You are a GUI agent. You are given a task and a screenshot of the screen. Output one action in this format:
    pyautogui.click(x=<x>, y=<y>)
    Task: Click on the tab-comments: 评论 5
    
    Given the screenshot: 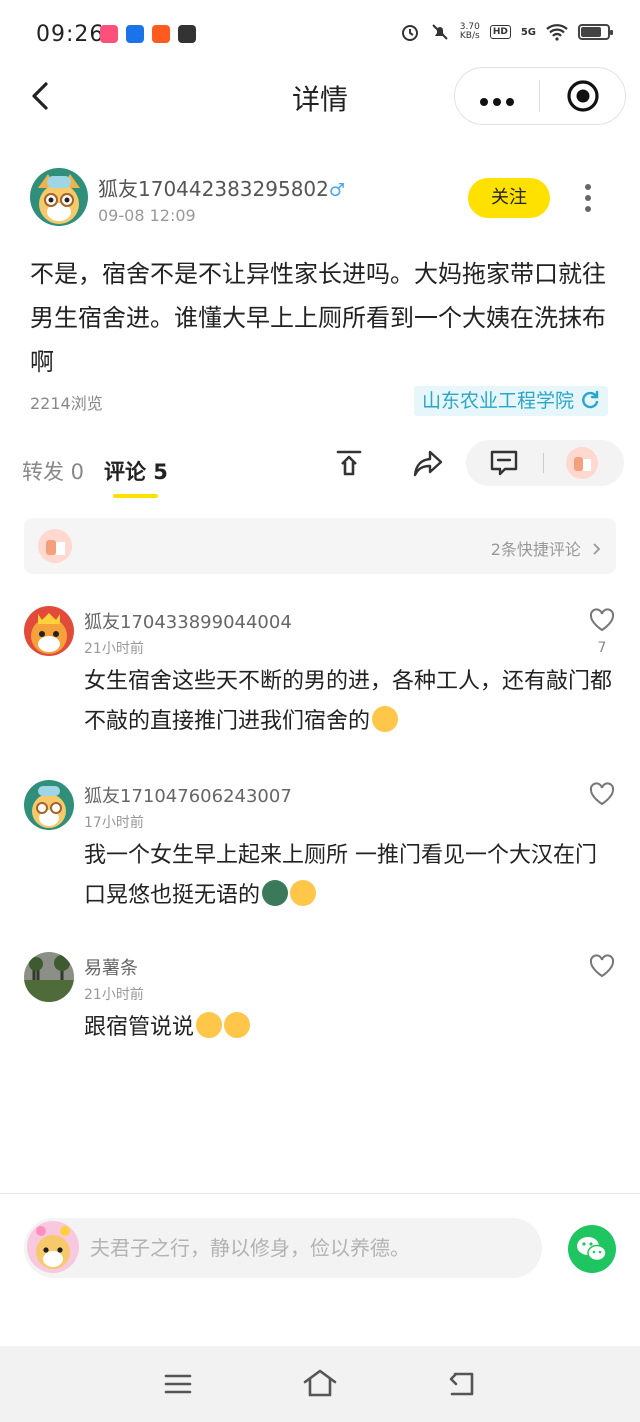 What is the action you would take?
    pyautogui.click(x=136, y=471)
    